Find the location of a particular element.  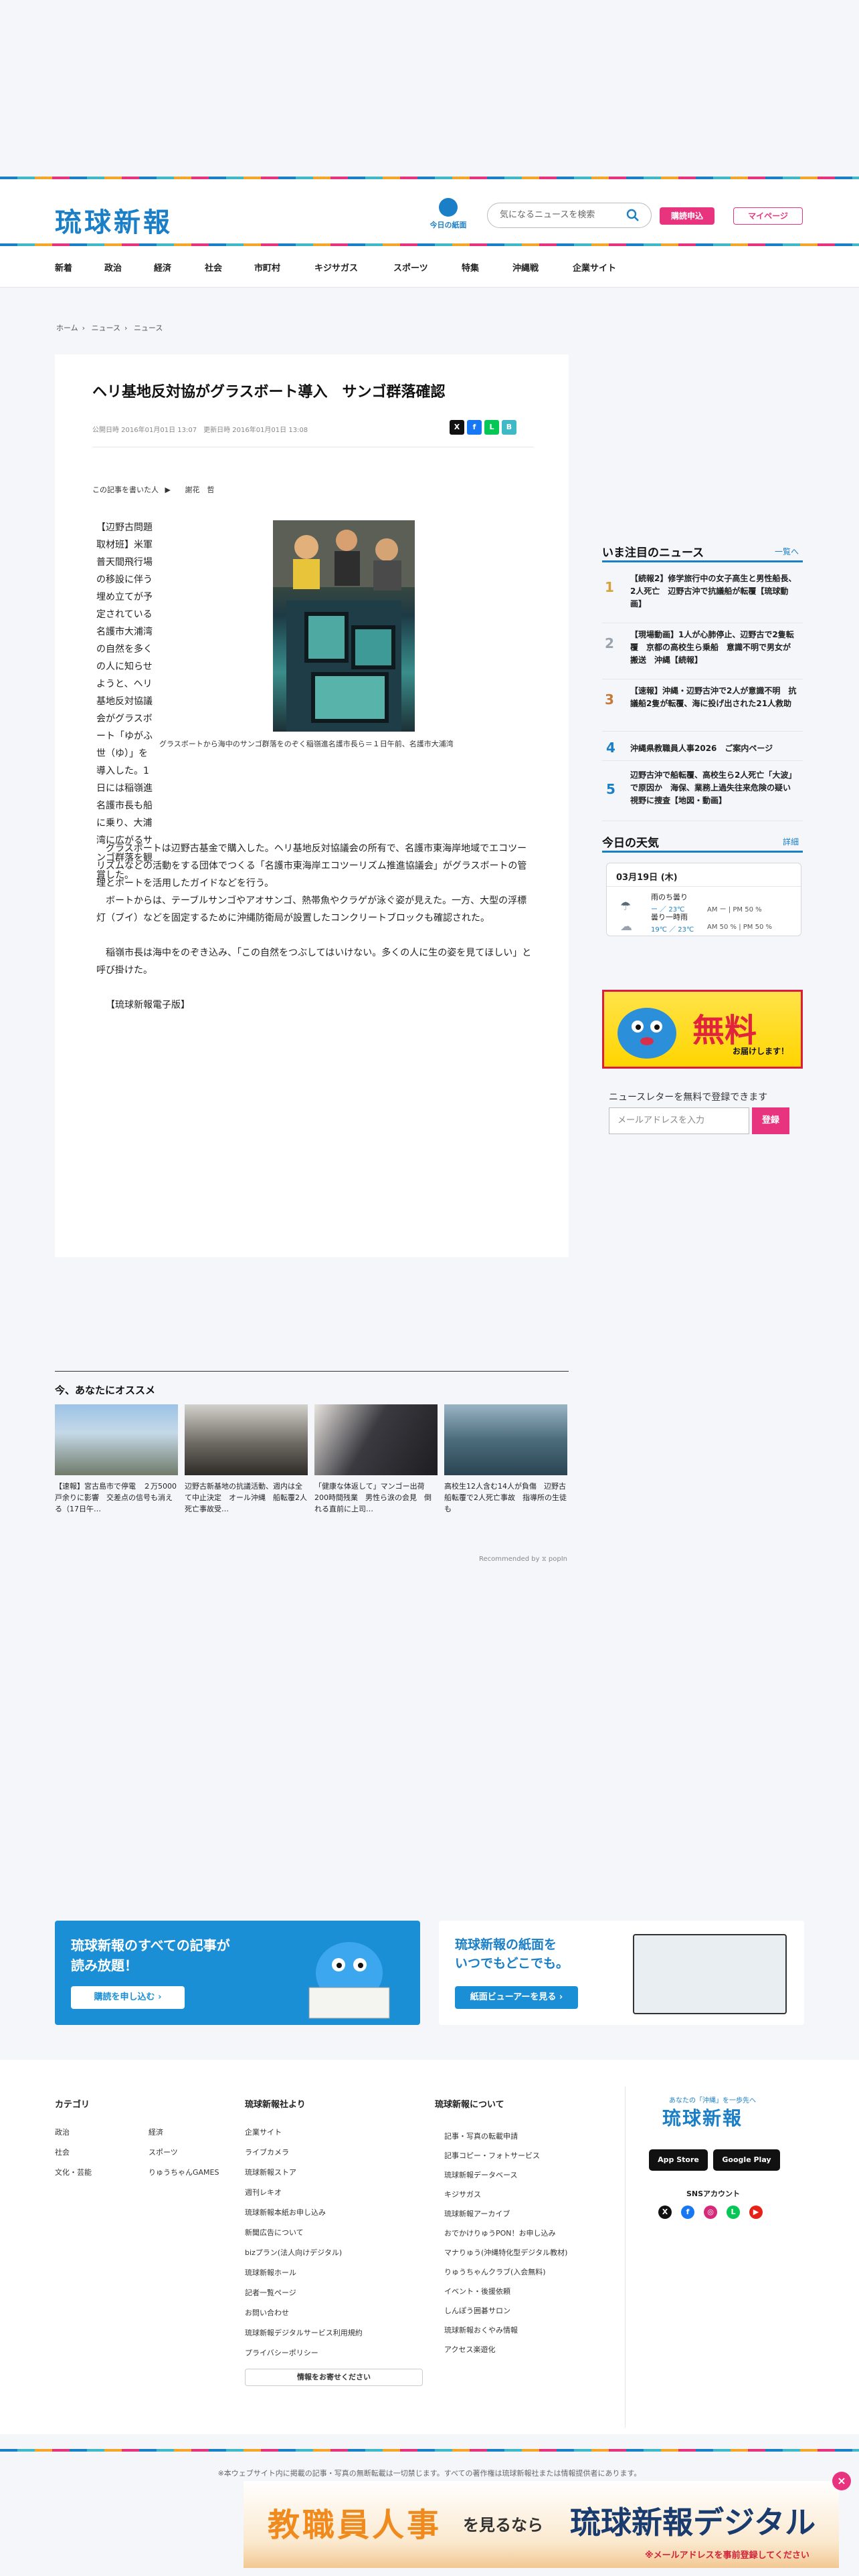

recommend-powered-by: Recommended by ⧖ popIn is located at coordinates (523, 1559).